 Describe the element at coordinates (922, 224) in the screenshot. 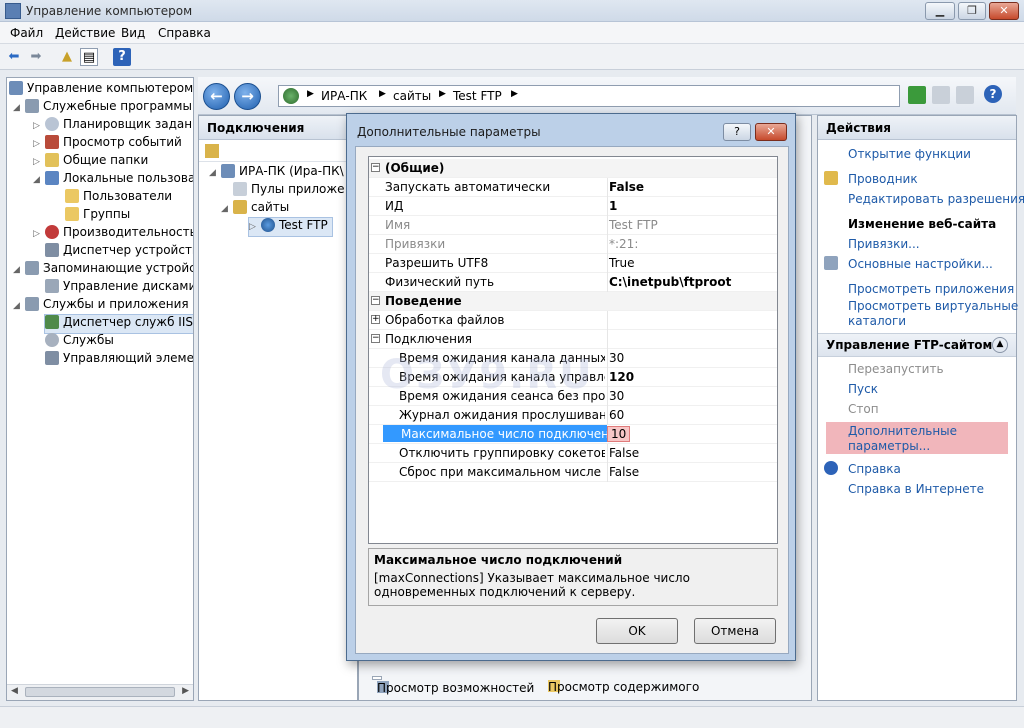

I see `action-edit-site-label: Изменение веб-сайта` at that location.